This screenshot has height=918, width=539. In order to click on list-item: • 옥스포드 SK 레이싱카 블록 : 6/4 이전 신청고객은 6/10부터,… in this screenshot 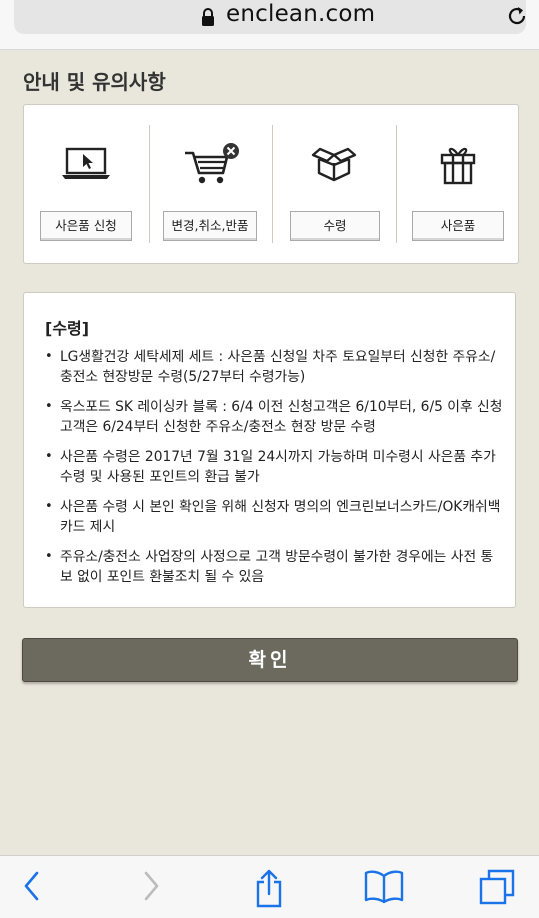, I will do `click(274, 417)`.